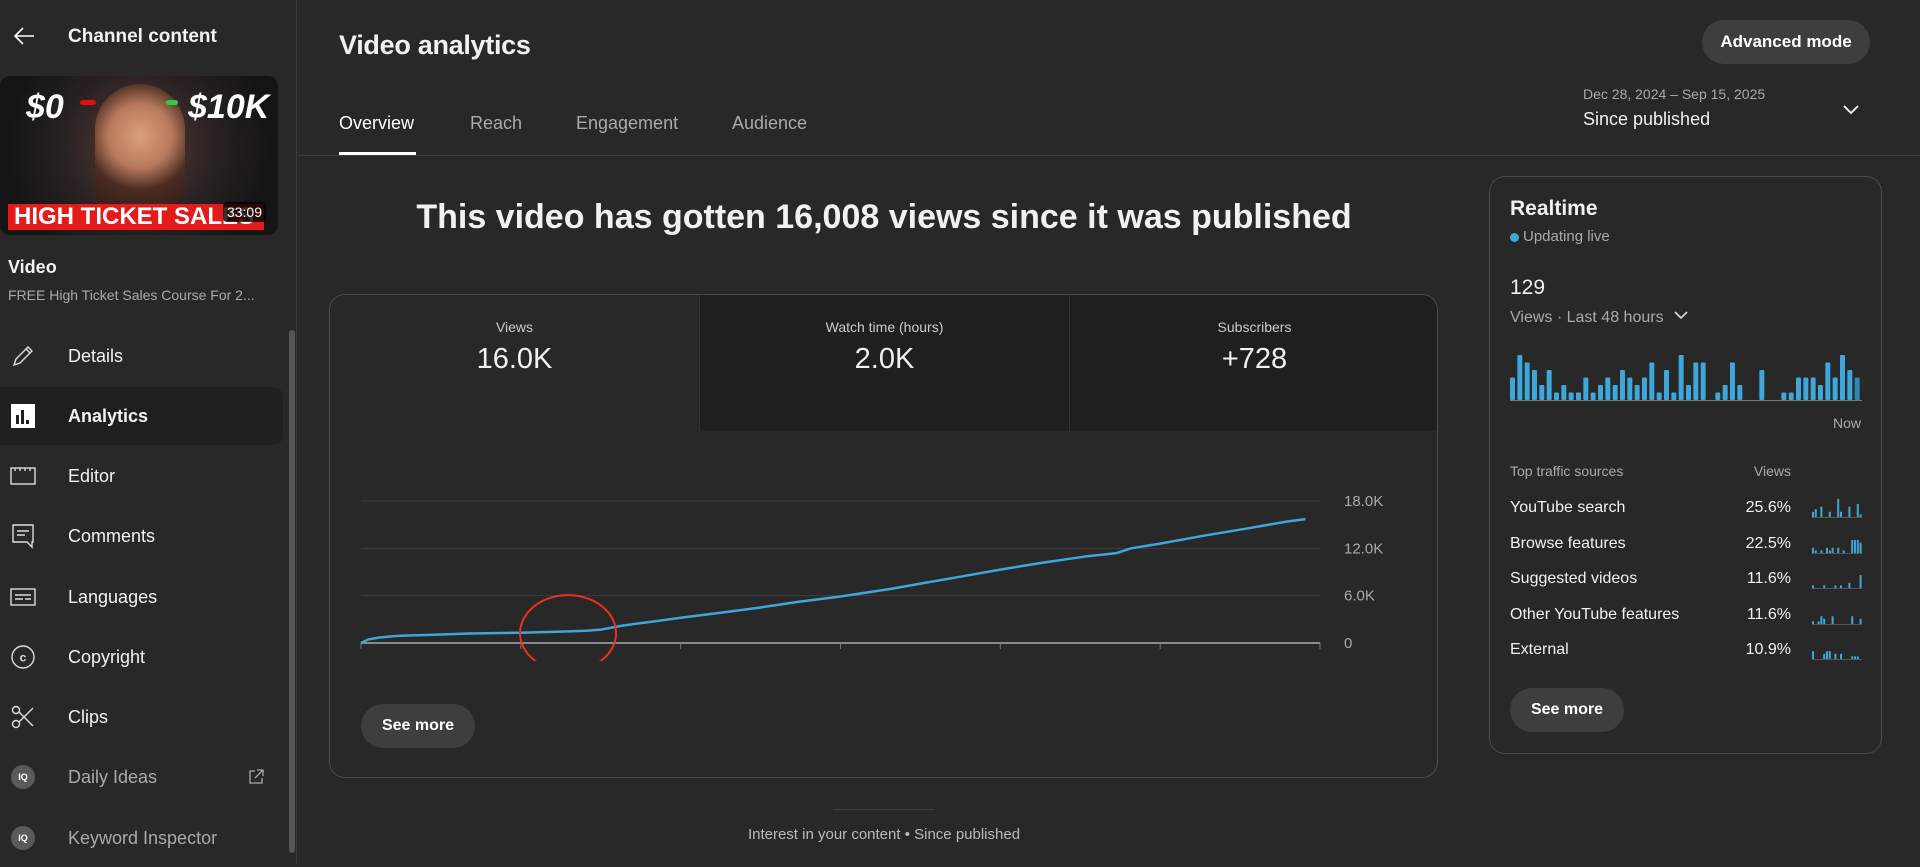 The width and height of the screenshot is (1920, 867). I want to click on traffic-source-percent: 11.6%, so click(1768, 578).